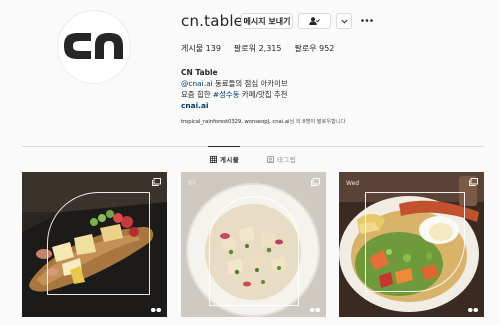 This screenshot has width=500, height=325. What do you see at coordinates (317, 122) in the screenshot?
I see `followed-by-suffix: 님 외 8명이 팔로우합니다` at bounding box center [317, 122].